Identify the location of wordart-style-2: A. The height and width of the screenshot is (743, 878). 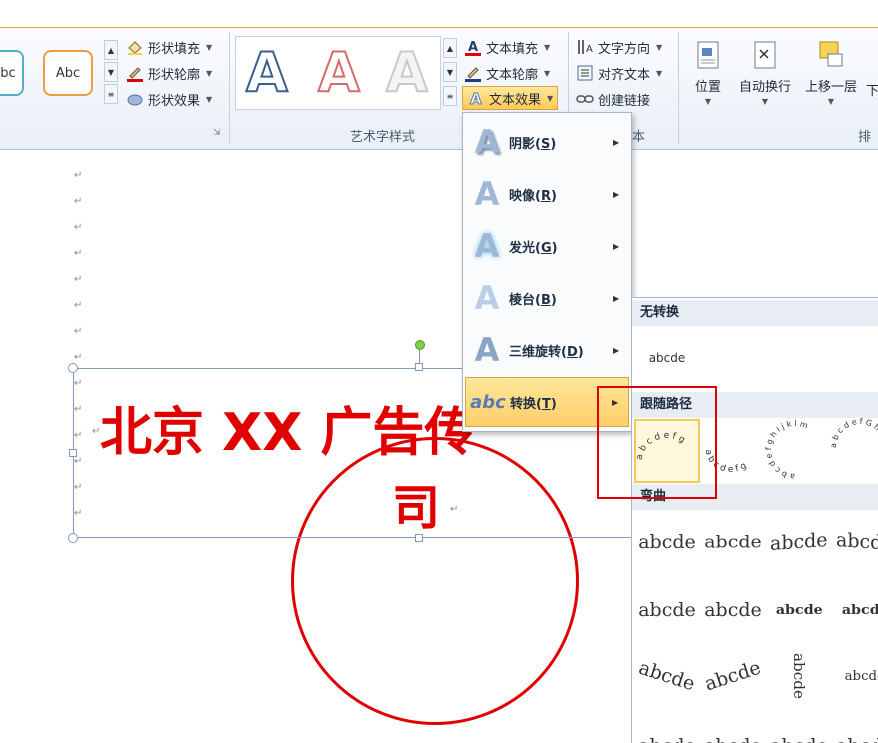
(339, 73).